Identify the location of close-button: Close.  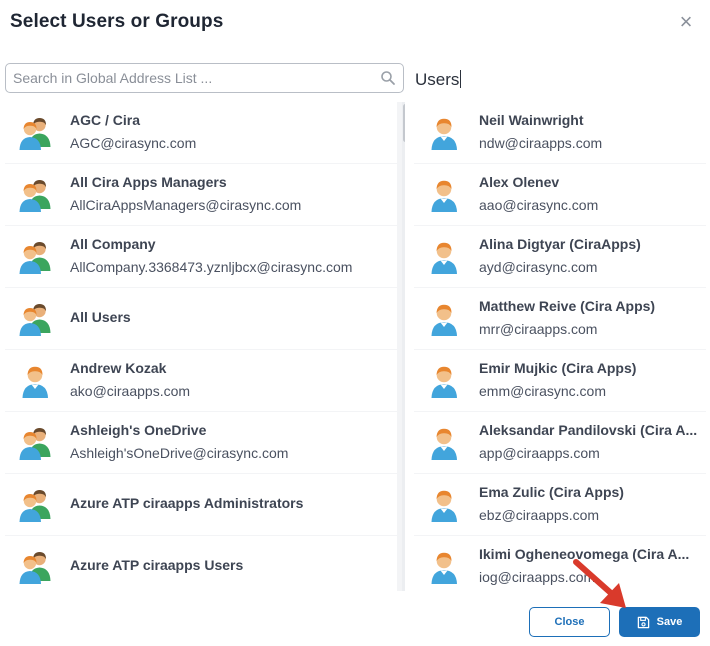
(569, 622).